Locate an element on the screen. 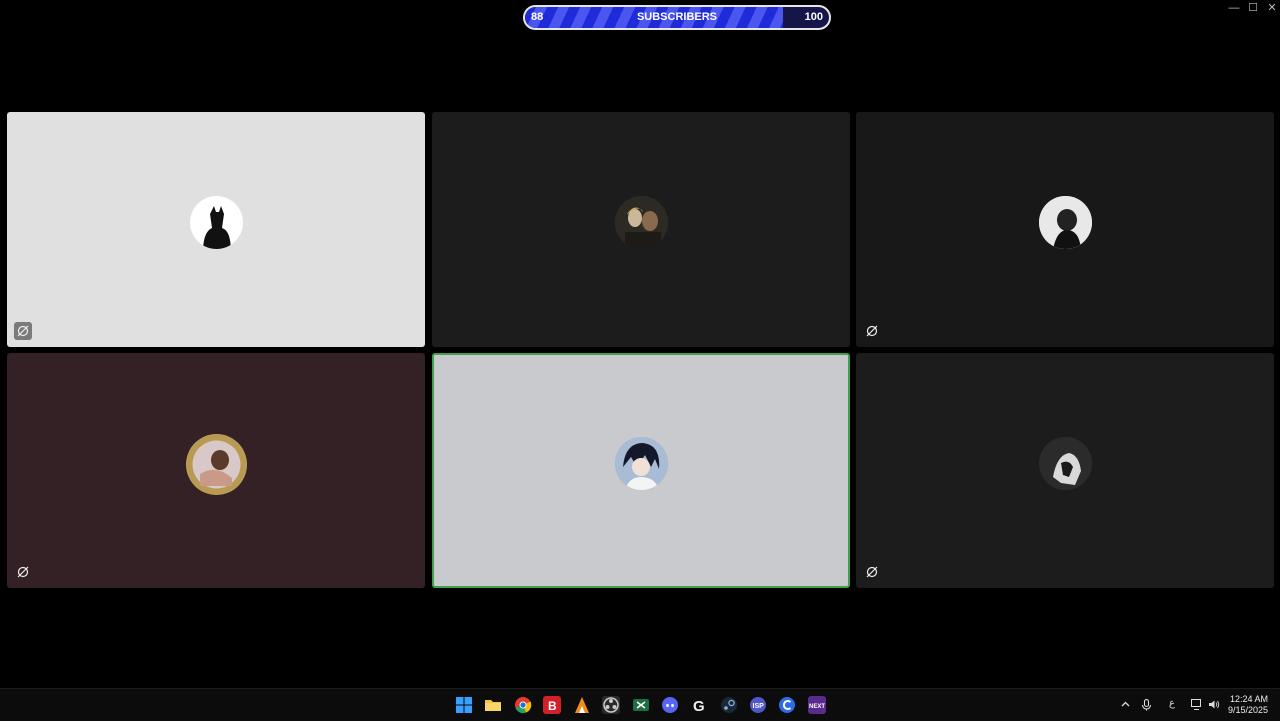  svg-text: B is located at coordinates (552, 706).